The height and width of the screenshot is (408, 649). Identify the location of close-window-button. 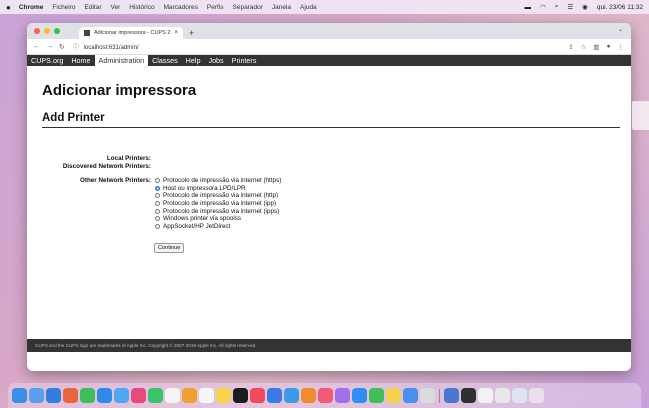
(37, 31).